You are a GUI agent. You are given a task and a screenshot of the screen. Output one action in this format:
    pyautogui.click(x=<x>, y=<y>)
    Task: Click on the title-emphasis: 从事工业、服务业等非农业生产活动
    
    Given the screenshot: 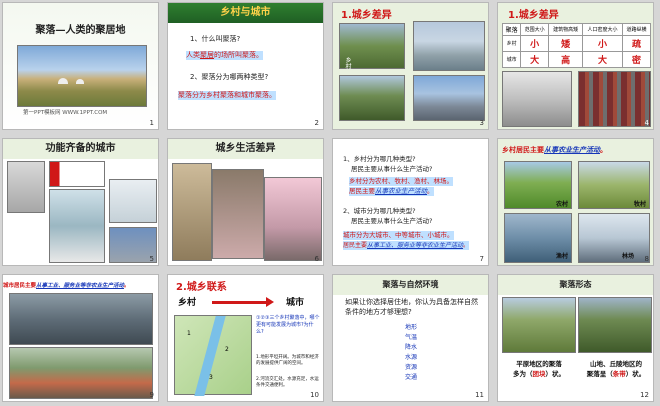 What is the action you would take?
    pyautogui.click(x=80, y=286)
    